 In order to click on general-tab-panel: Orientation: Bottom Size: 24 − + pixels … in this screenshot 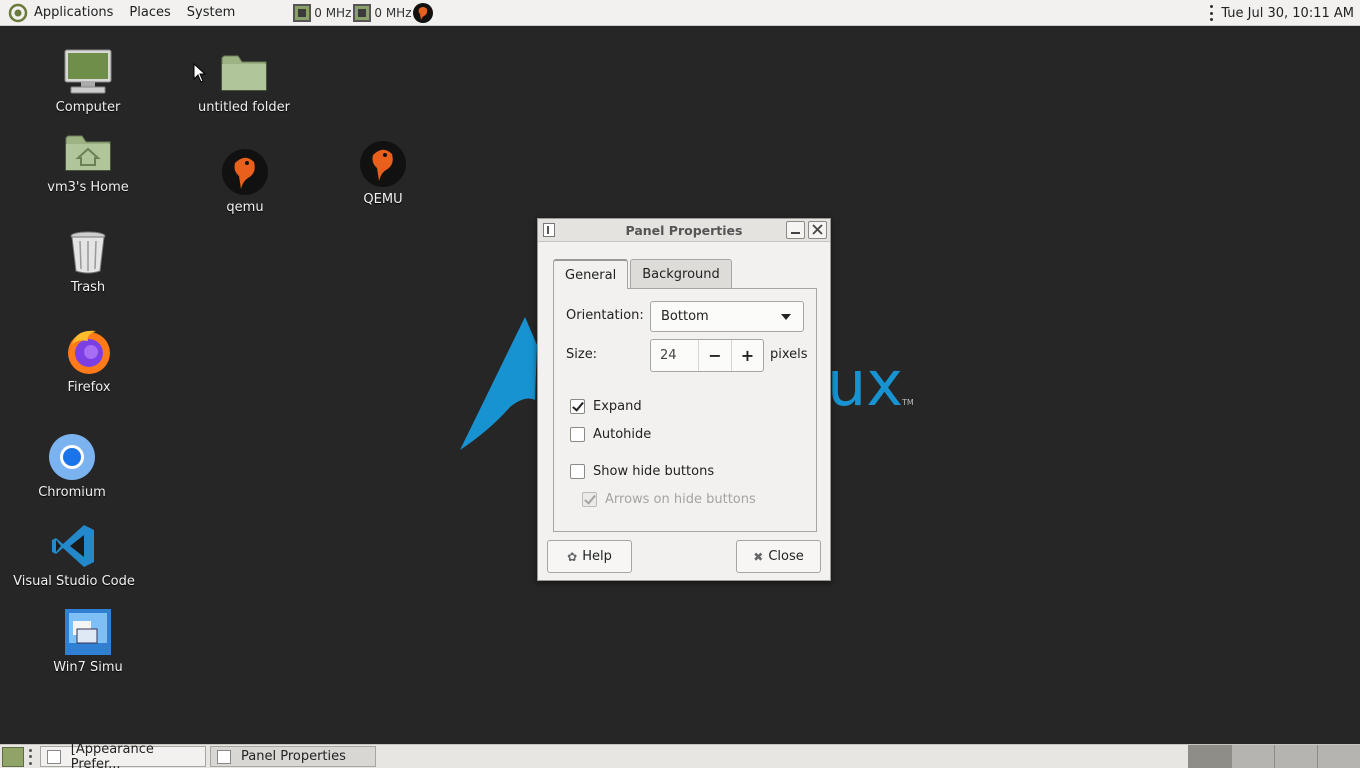, I will do `click(685, 410)`.